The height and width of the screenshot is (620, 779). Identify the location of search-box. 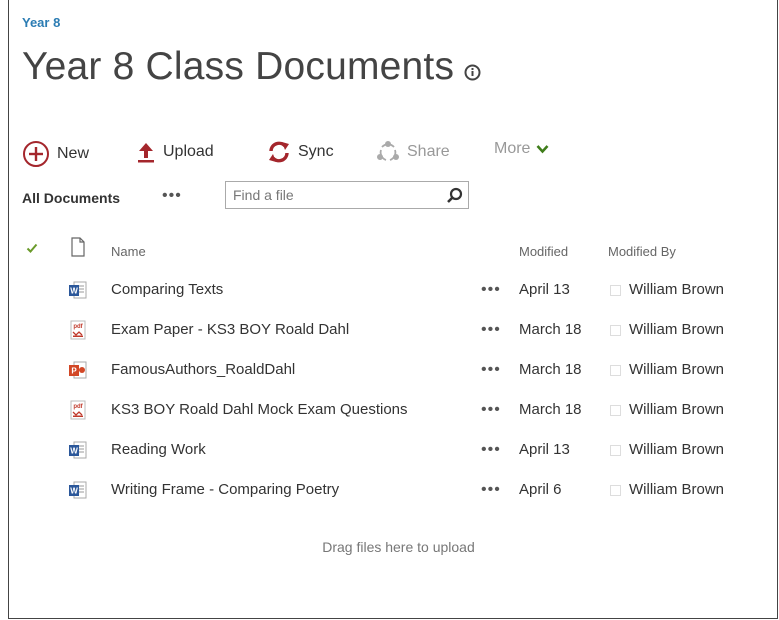
(347, 195).